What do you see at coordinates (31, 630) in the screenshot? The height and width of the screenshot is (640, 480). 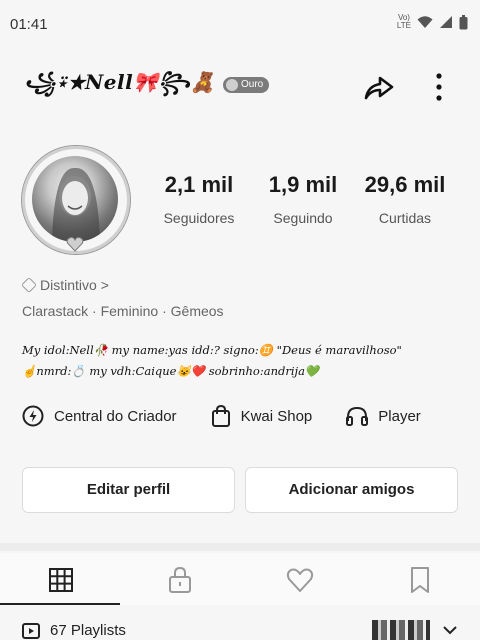 I see `playlist-icon` at bounding box center [31, 630].